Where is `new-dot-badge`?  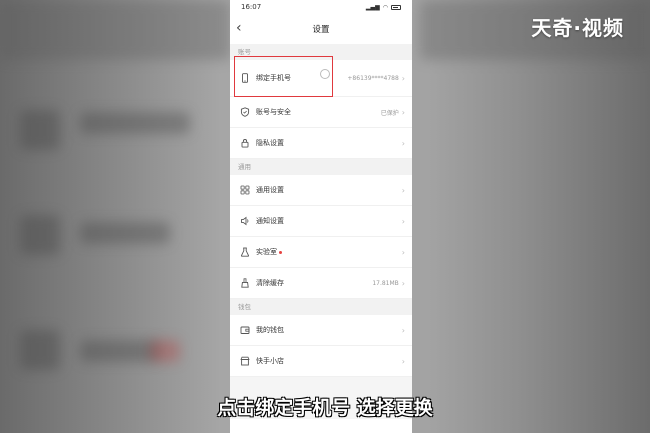 new-dot-badge is located at coordinates (280, 252).